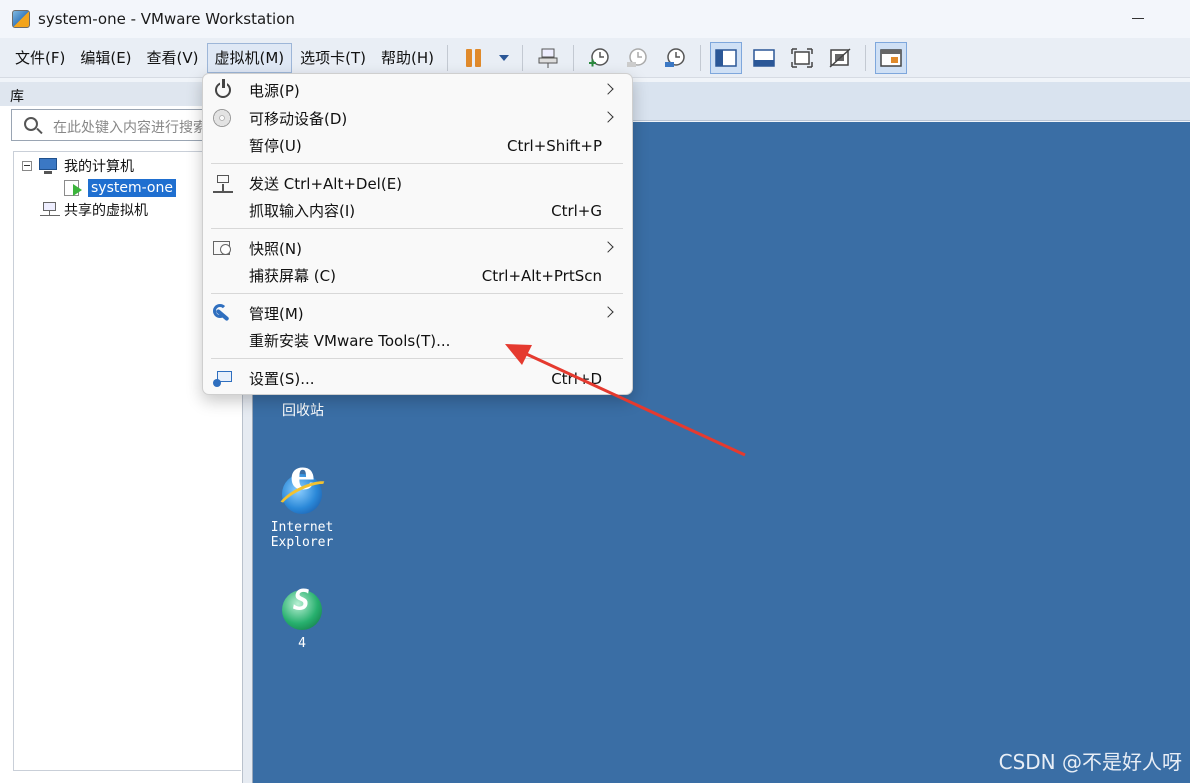  I want to click on menu-item-label: 快照(N), so click(275, 249).